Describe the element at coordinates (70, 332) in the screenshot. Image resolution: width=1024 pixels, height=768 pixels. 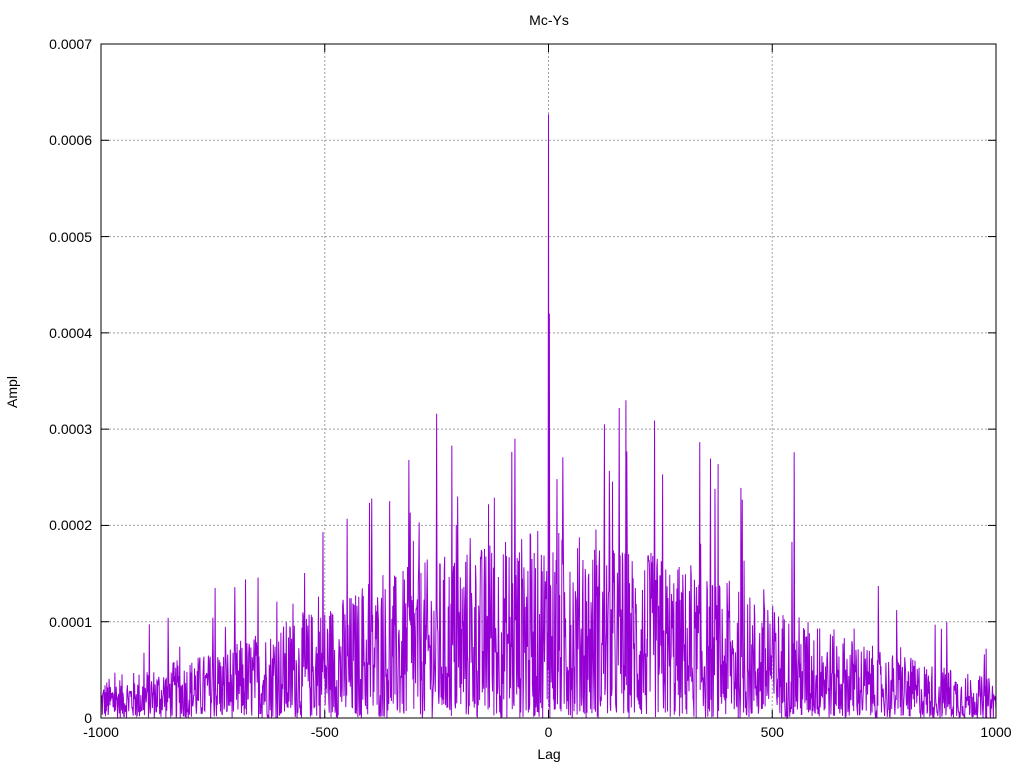
I see `y-tick-label: 0.0004` at that location.